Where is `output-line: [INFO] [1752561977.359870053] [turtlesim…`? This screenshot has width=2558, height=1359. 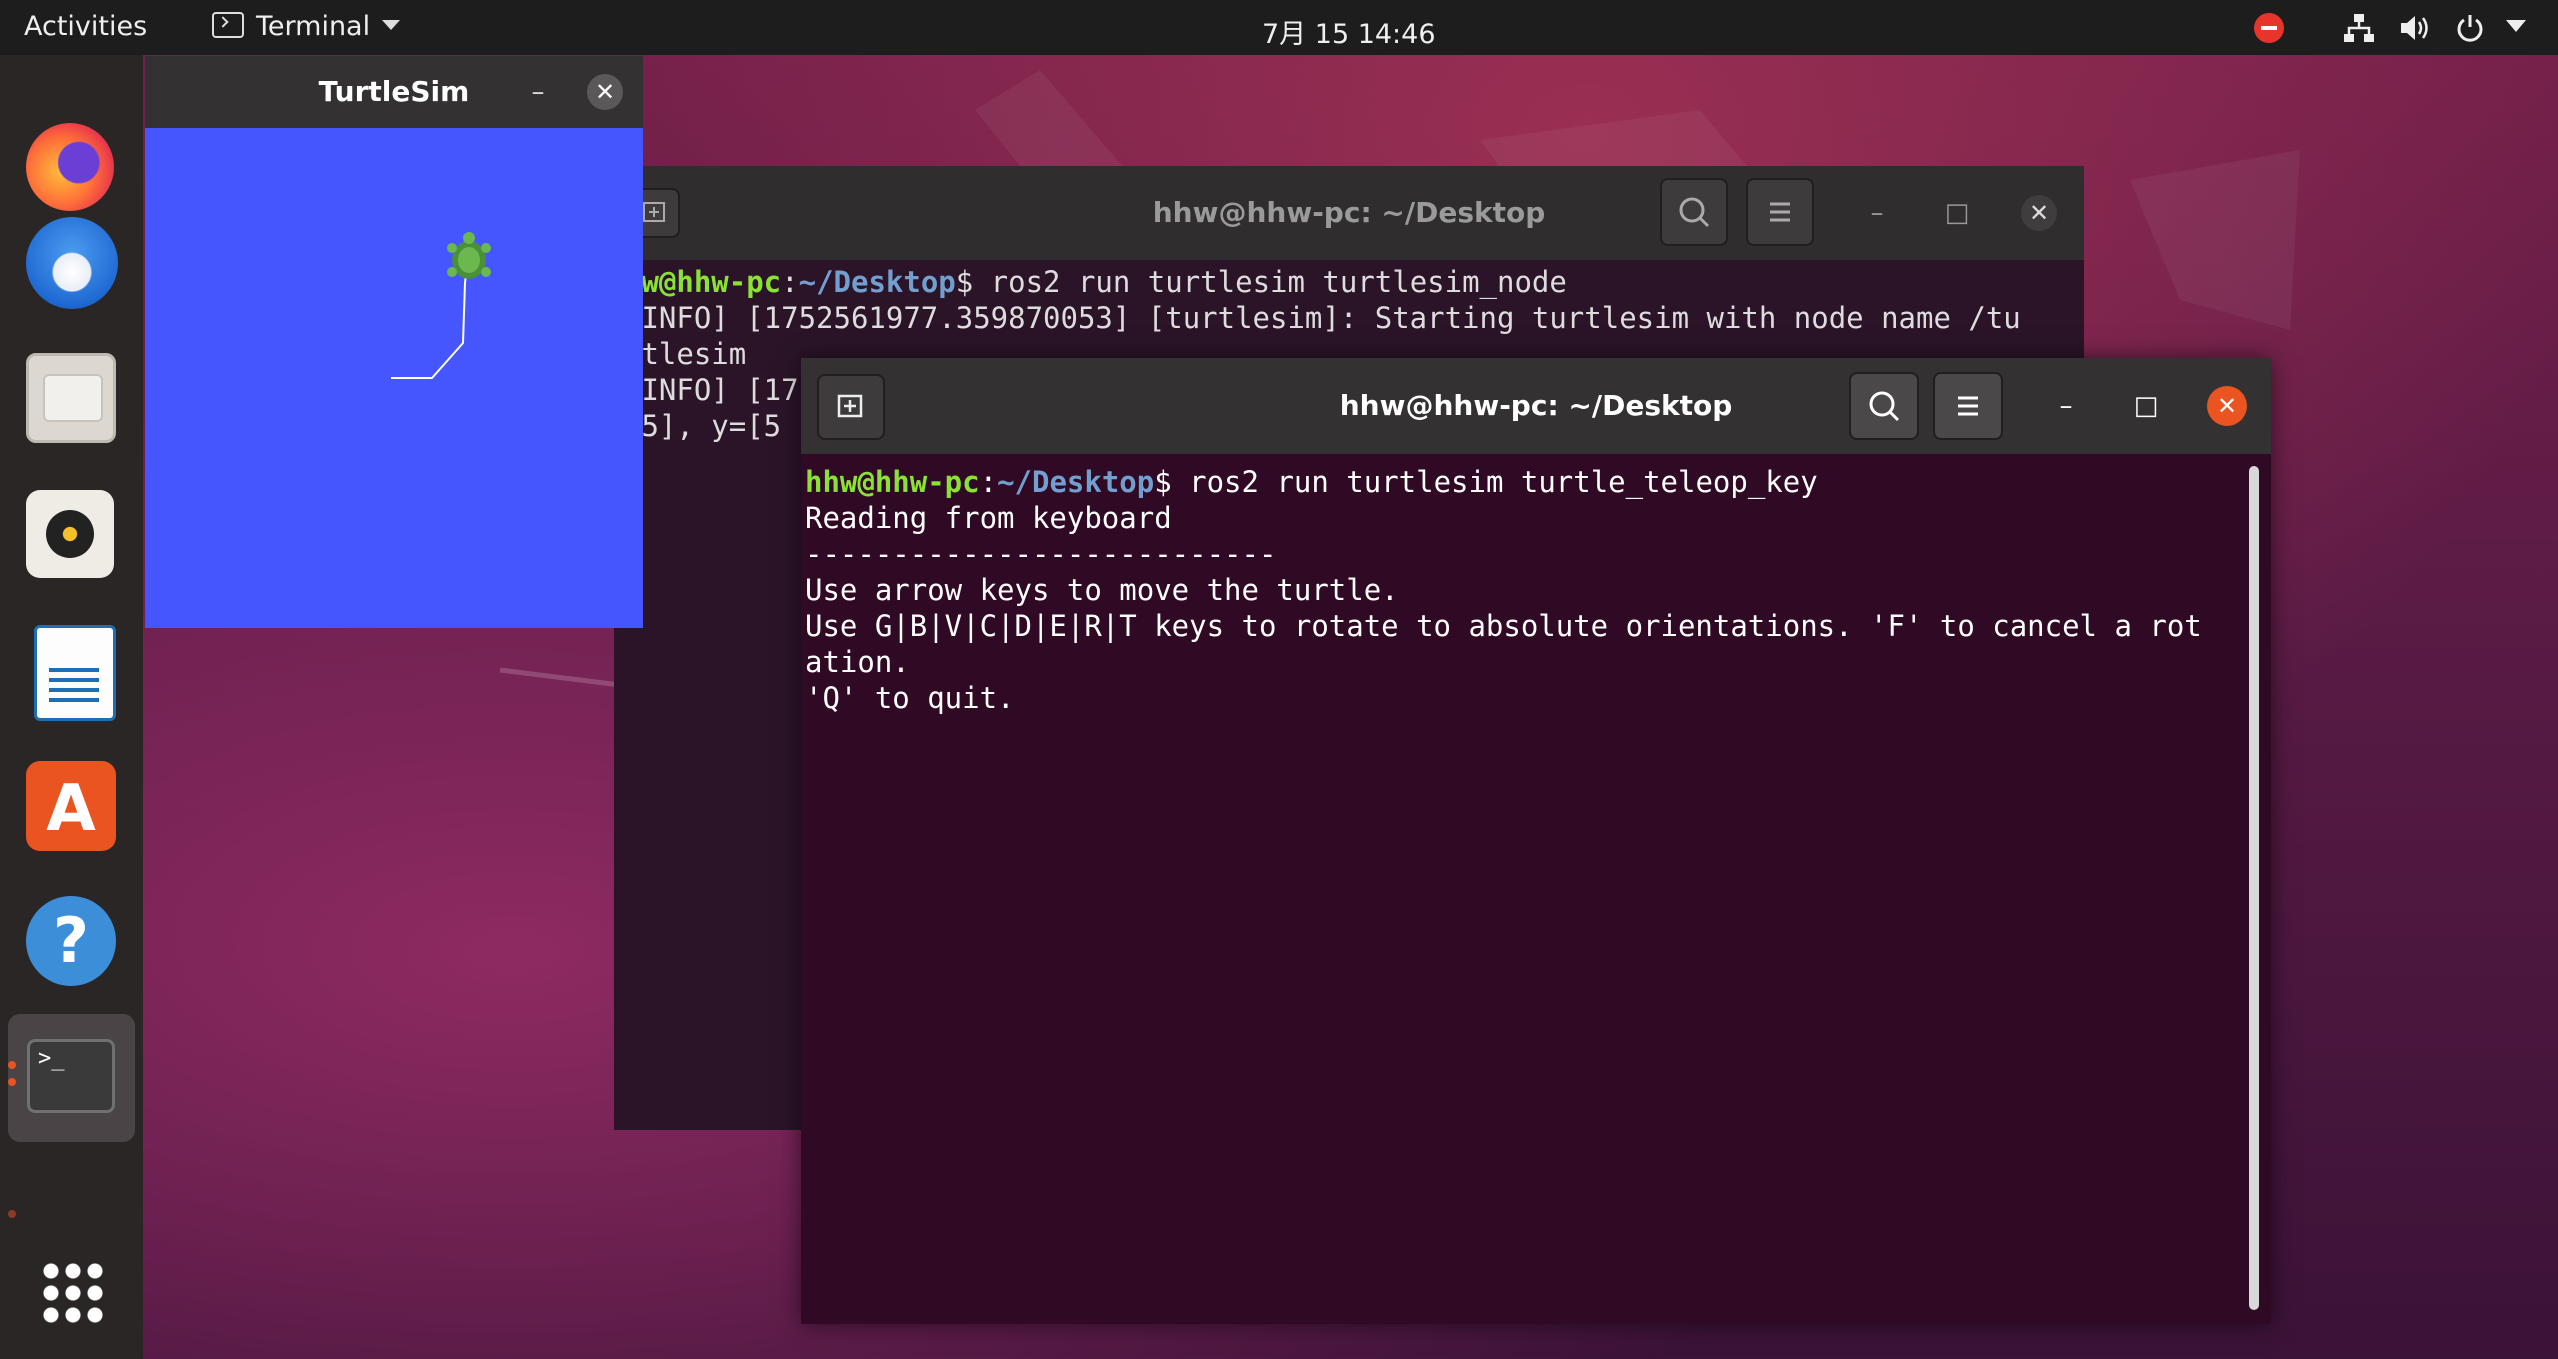 output-line: [INFO] [1752561977.359870053] [turtlesim… is located at coordinates (1322, 318).